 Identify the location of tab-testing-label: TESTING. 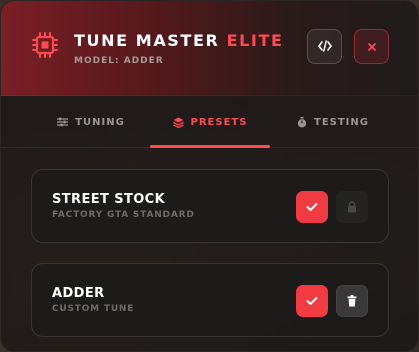
(341, 122).